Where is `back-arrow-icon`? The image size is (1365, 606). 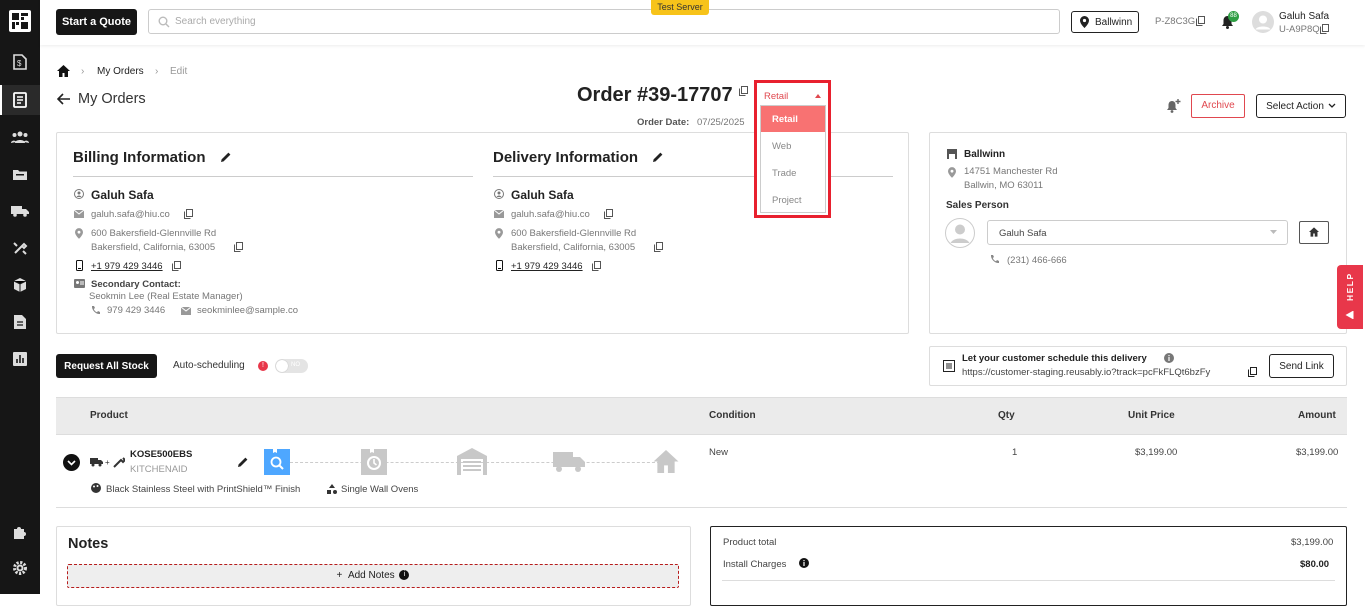 back-arrow-icon is located at coordinates (63, 99).